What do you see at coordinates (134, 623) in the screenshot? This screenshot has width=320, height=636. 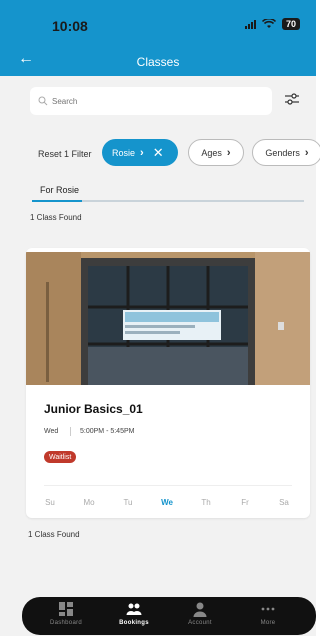 I see `nav-label: Bookings` at bounding box center [134, 623].